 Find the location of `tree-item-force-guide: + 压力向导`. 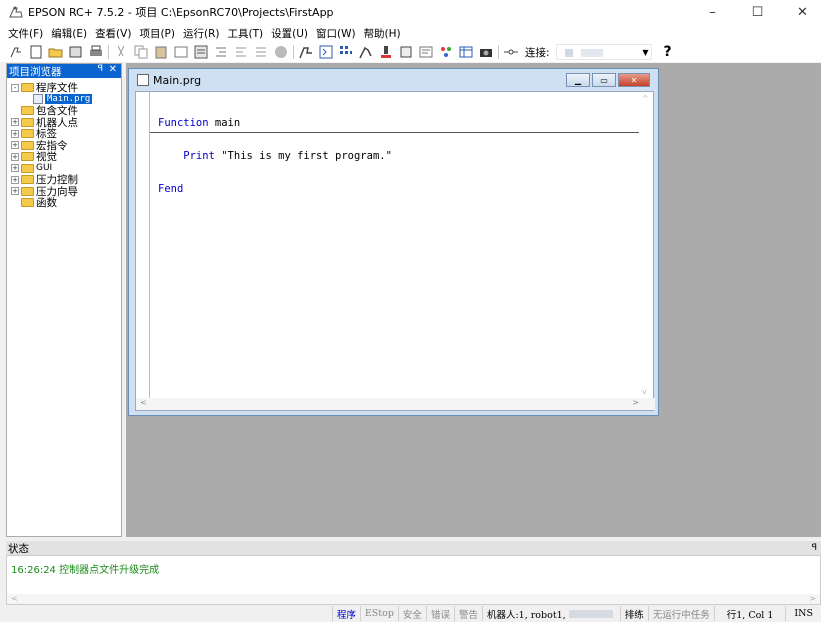

tree-item-force-guide: + 压力向导 is located at coordinates (64, 192).